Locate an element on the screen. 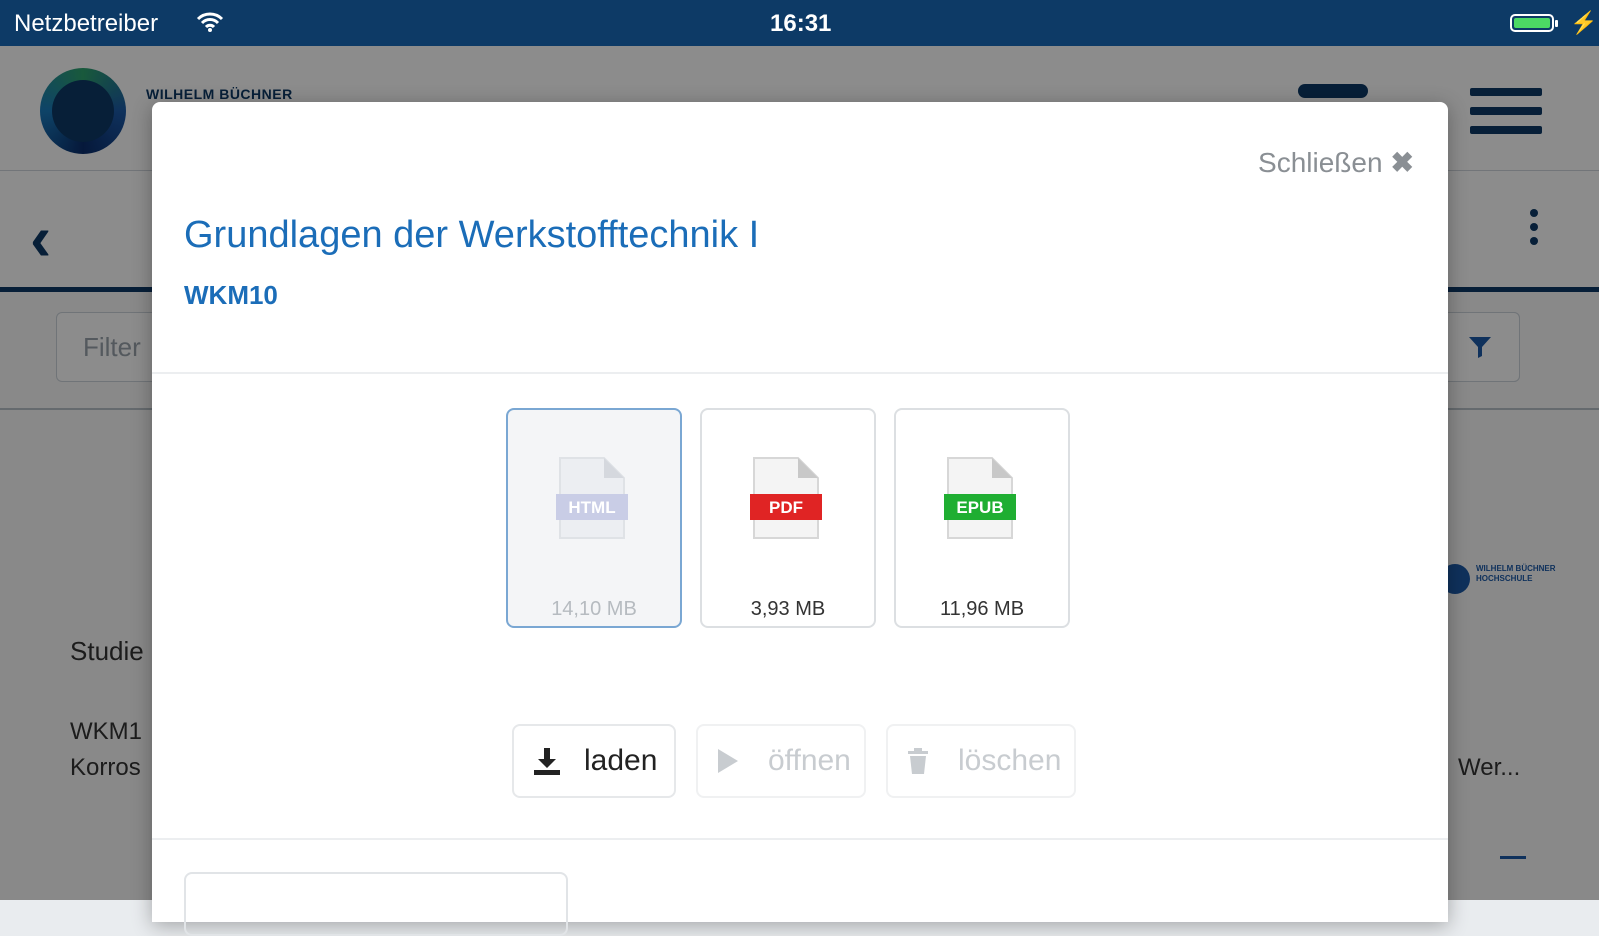 The height and width of the screenshot is (936, 1599). format-size: 11,96 MB is located at coordinates (982, 609).